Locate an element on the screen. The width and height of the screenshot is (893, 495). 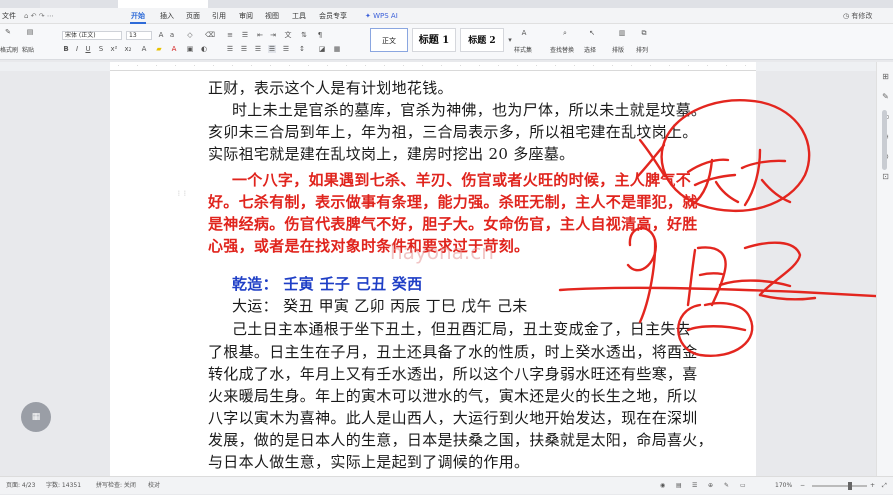
word-count: 字数: 14351 is located at coordinates (63, 486).